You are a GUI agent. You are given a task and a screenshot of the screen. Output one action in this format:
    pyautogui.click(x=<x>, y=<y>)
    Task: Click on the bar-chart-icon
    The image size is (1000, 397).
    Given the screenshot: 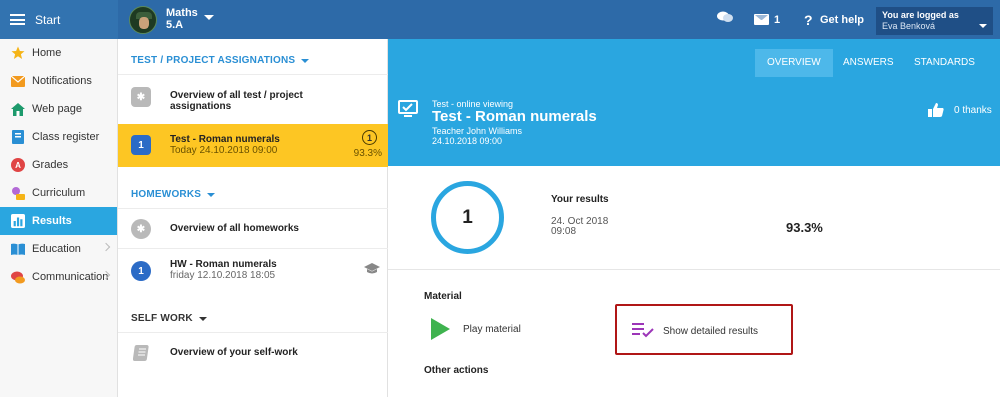 What is the action you would take?
    pyautogui.click(x=18, y=221)
    